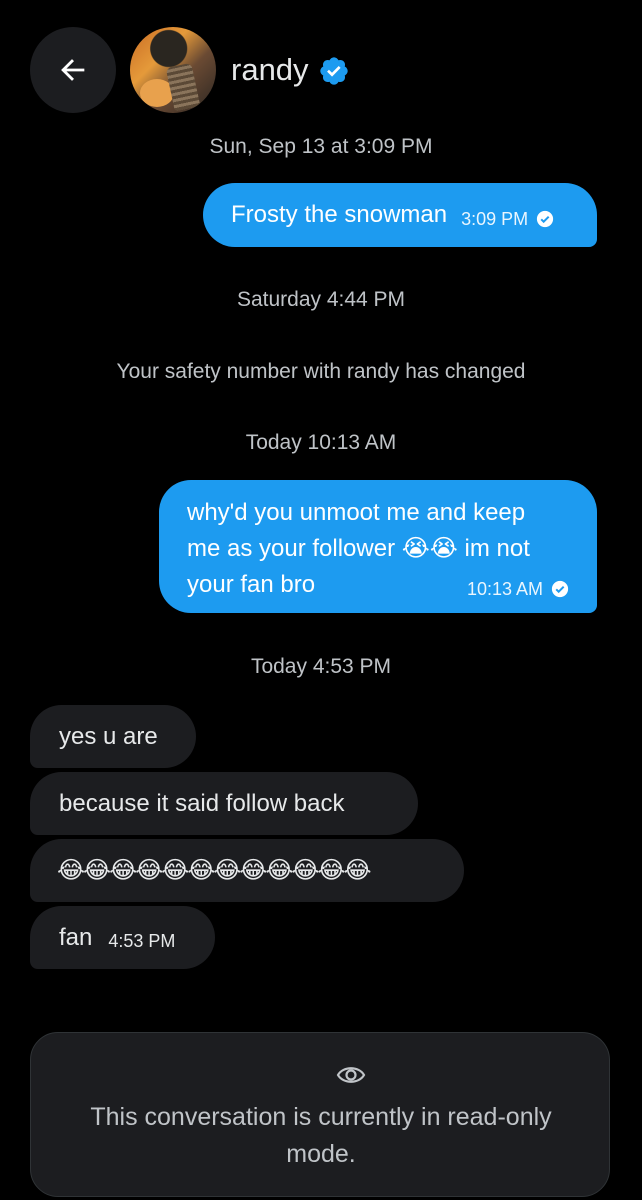  What do you see at coordinates (108, 736) in the screenshot?
I see `message-text: yes u are` at bounding box center [108, 736].